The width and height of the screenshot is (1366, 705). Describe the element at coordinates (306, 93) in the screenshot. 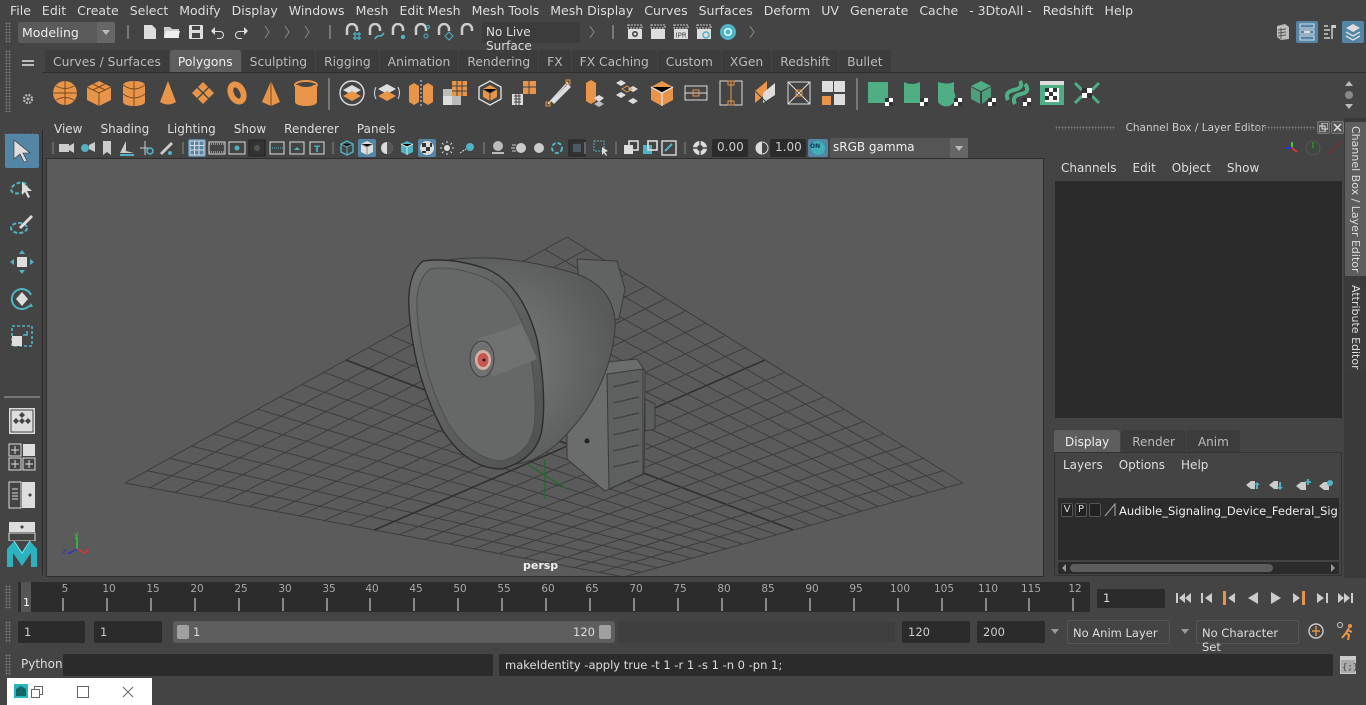

I see `poly-pipe-icon` at that location.